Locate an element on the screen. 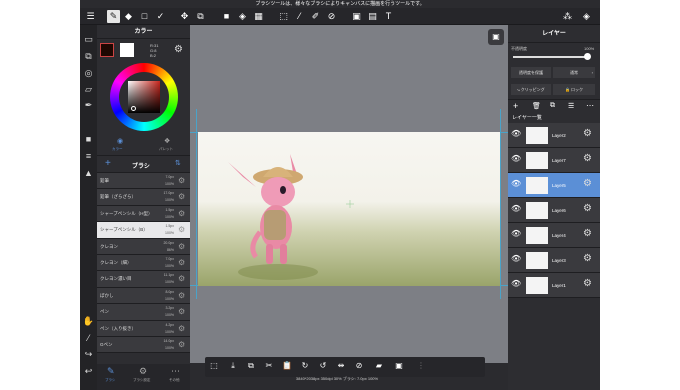  saturation-value-square is located at coordinates (144, 97).